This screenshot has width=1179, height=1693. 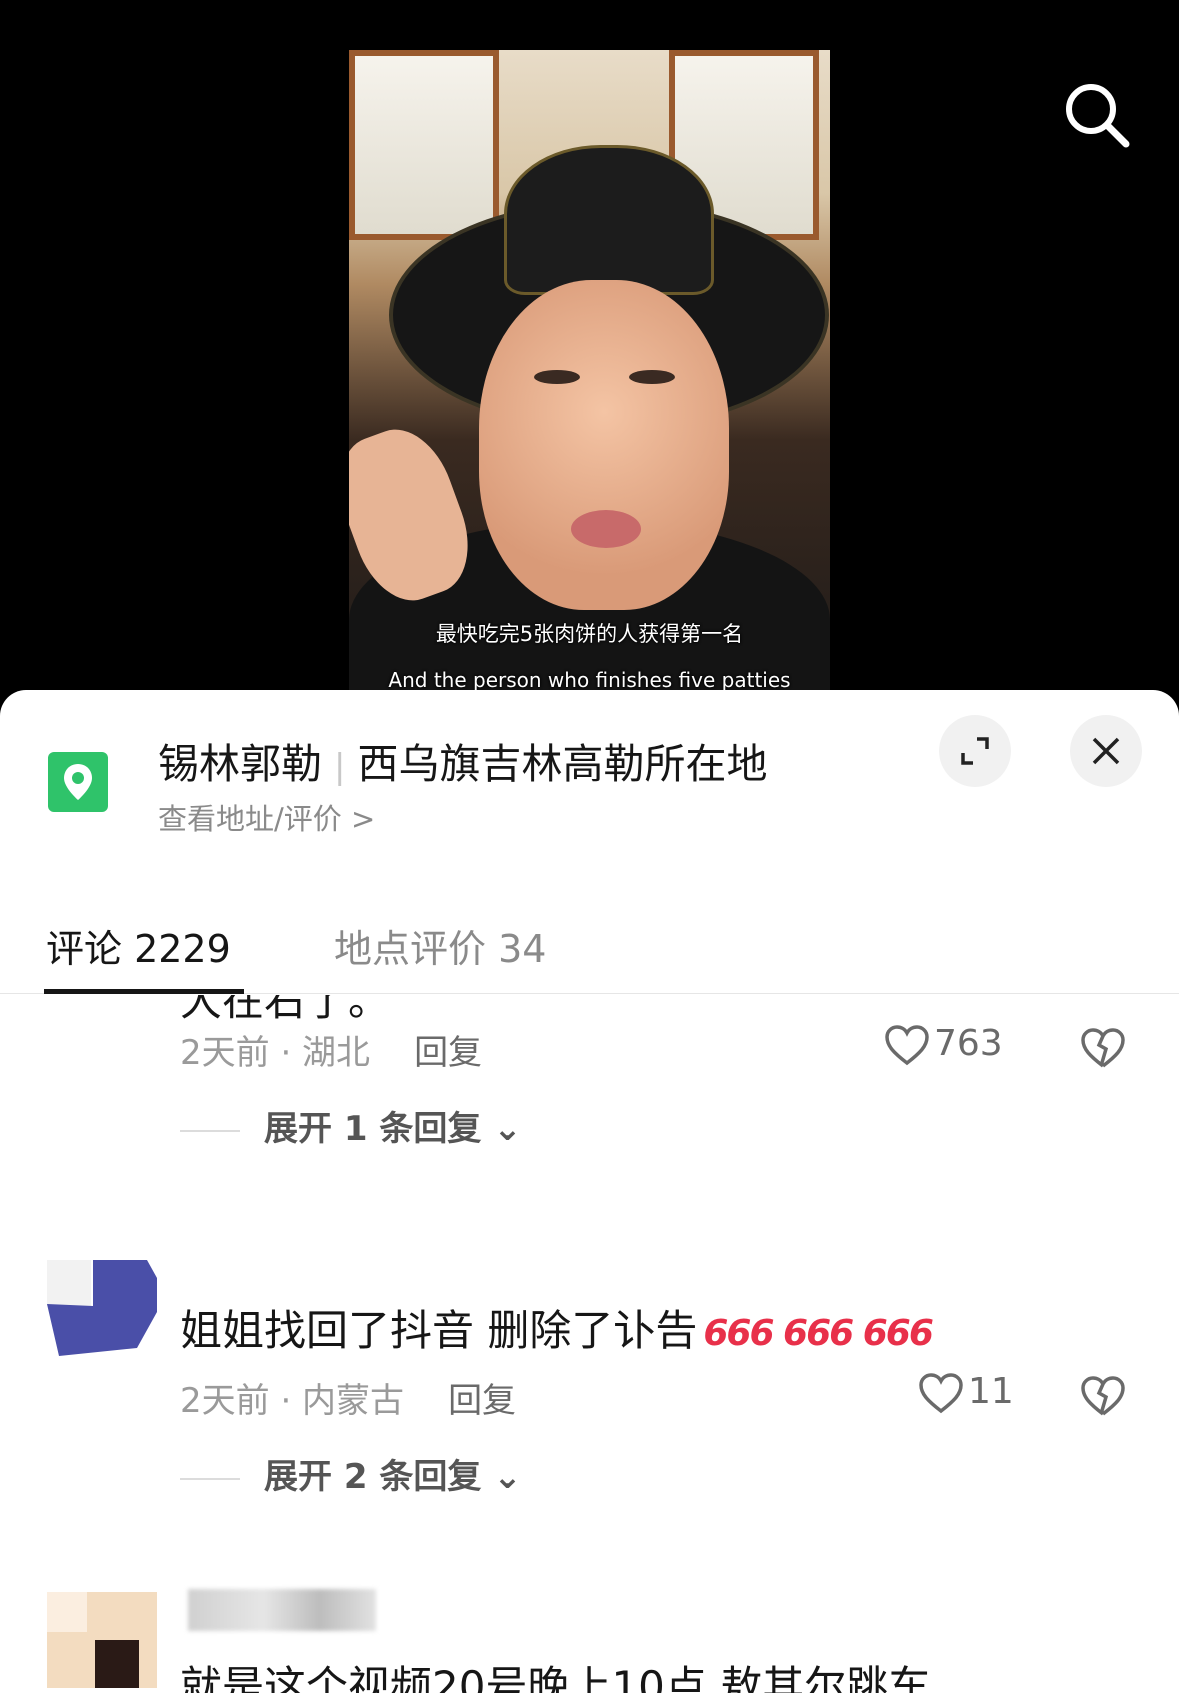 I want to click on expand-icon, so click(x=975, y=751).